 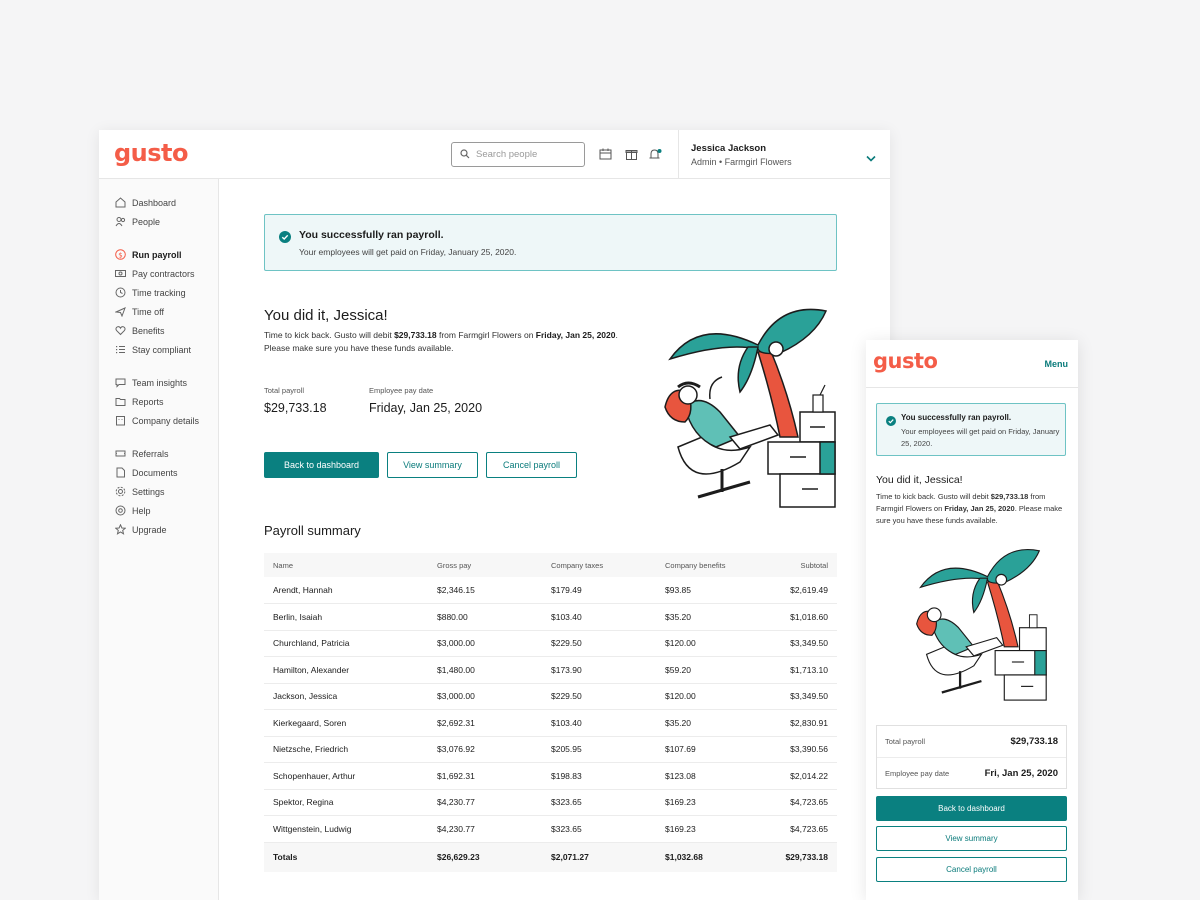 What do you see at coordinates (158, 401) in the screenshot?
I see `sidebar-item-reports: Reports` at bounding box center [158, 401].